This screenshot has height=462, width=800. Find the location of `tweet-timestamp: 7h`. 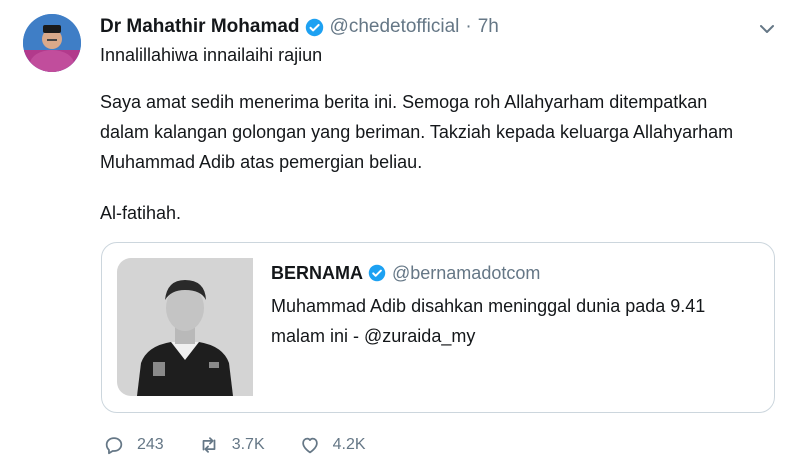

tweet-timestamp: 7h is located at coordinates (488, 27).